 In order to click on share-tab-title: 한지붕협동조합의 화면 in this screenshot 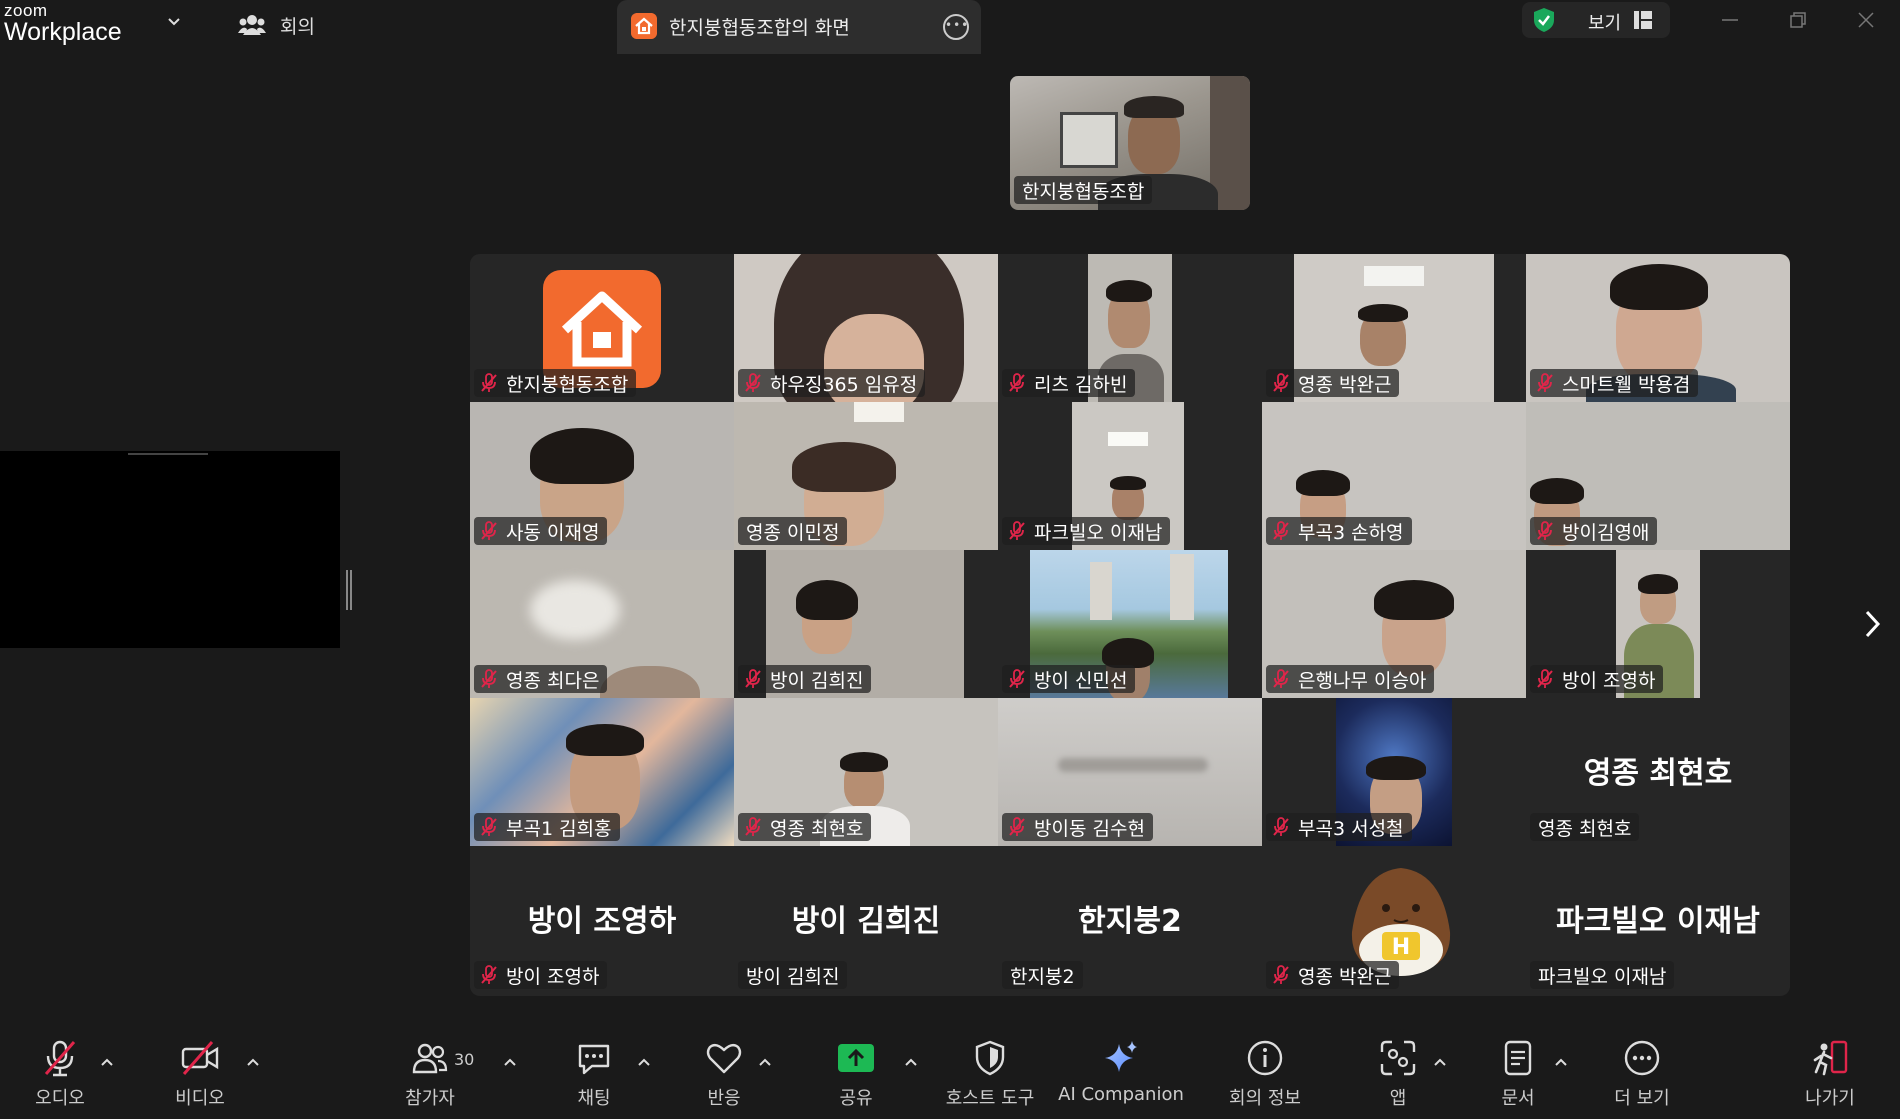, I will do `click(759, 28)`.